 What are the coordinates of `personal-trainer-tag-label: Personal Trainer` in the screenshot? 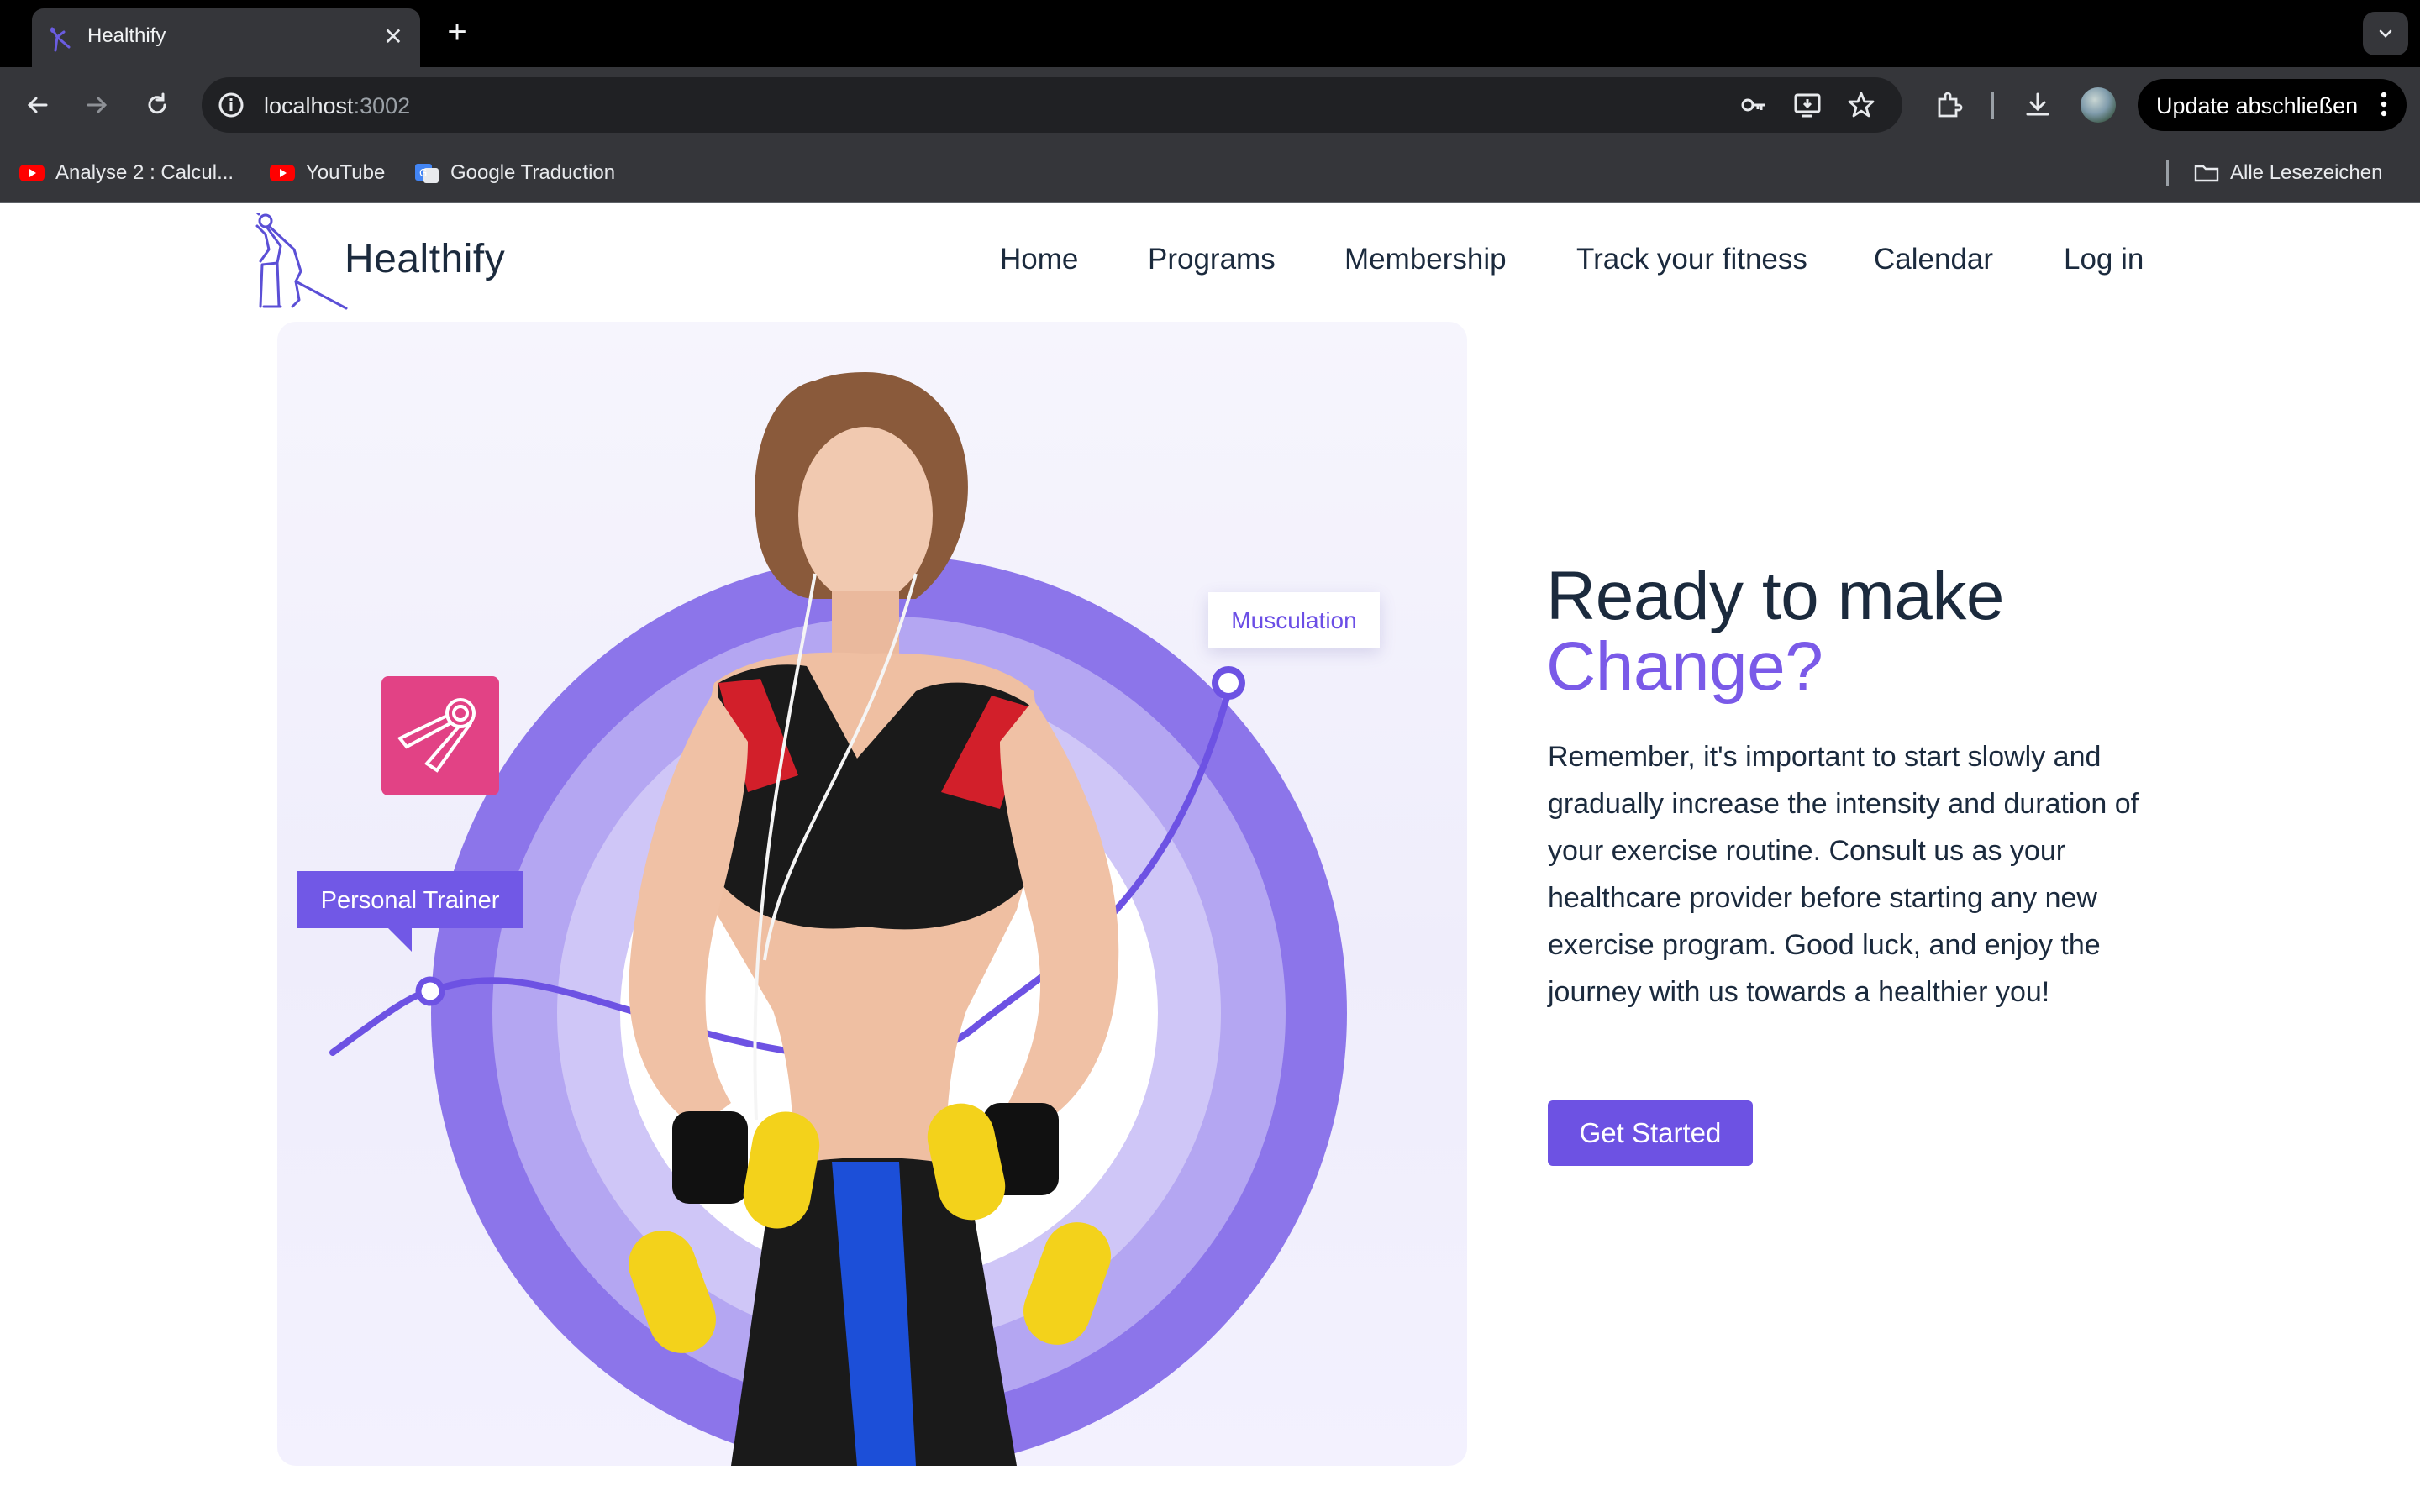 It's located at (410, 900).